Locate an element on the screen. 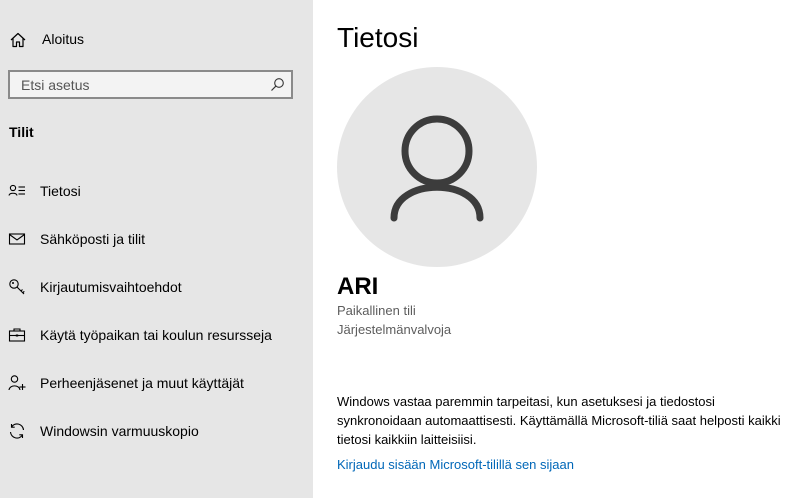 The height and width of the screenshot is (498, 809). account-type: Paikallinen tili is located at coordinates (376, 310).